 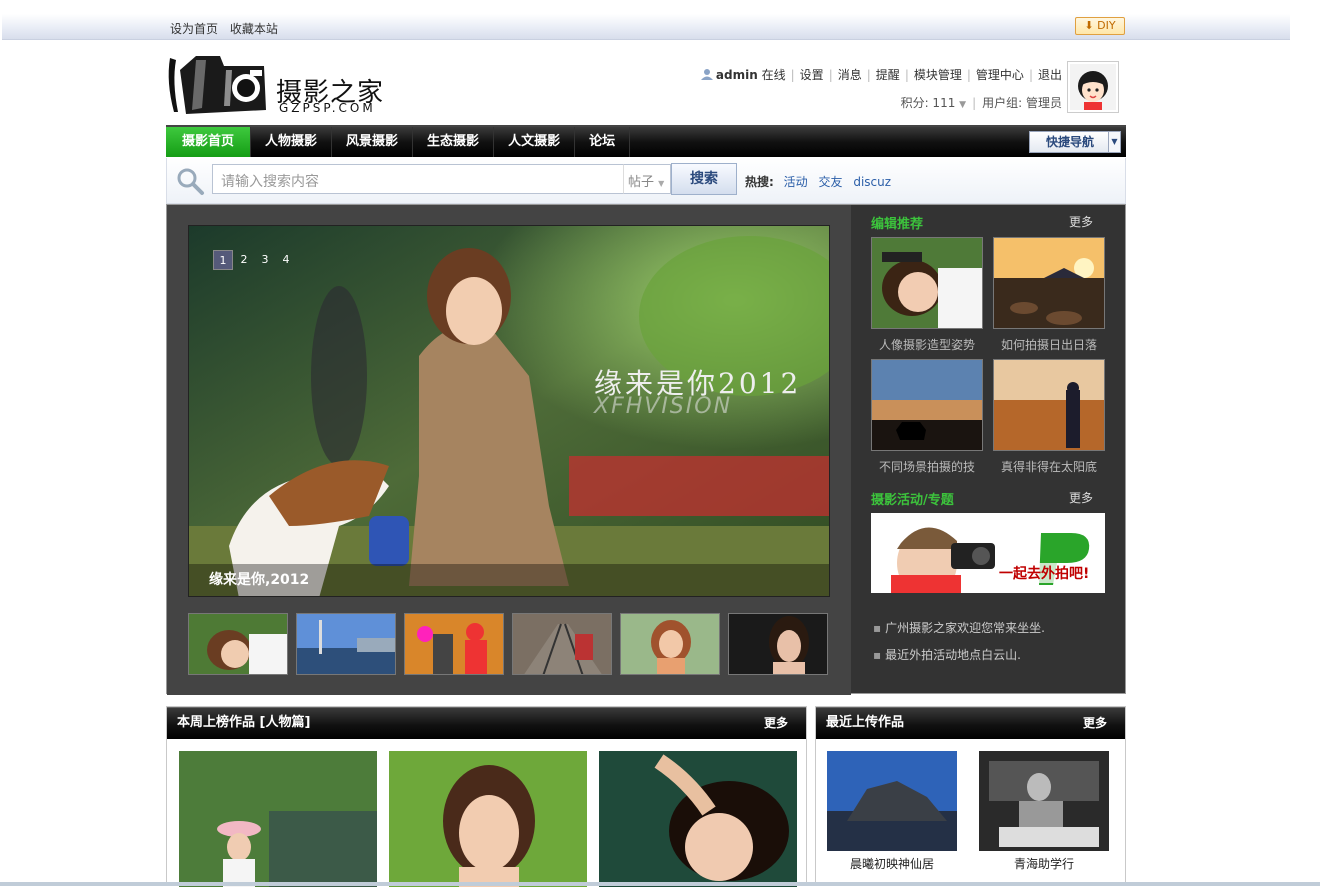 What do you see at coordinates (959, 627) in the screenshot?
I see `notice-item: 广州摄影之家欢迎您常来坐坐.` at bounding box center [959, 627].